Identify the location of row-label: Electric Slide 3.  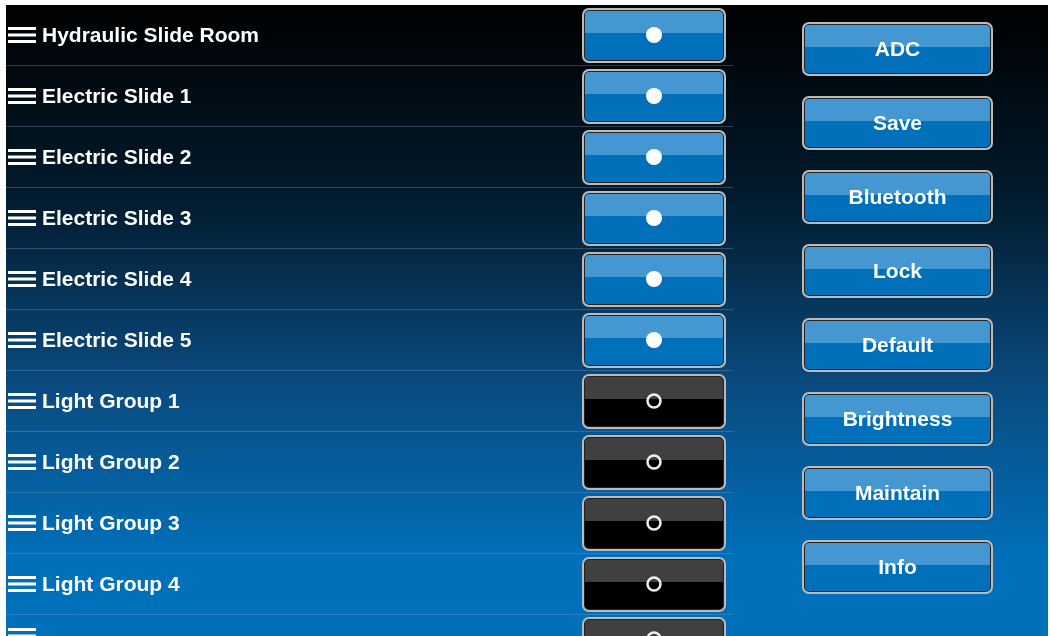
(117, 218).